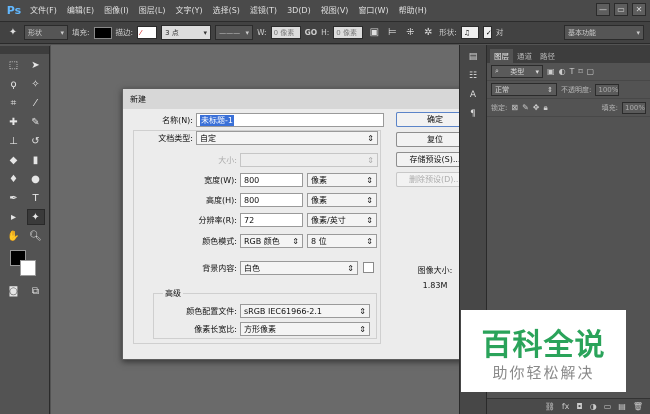 The width and height of the screenshot is (650, 414). Describe the element at coordinates (152, 10) in the screenshot. I see `menu-layer: 图层(L)` at that location.